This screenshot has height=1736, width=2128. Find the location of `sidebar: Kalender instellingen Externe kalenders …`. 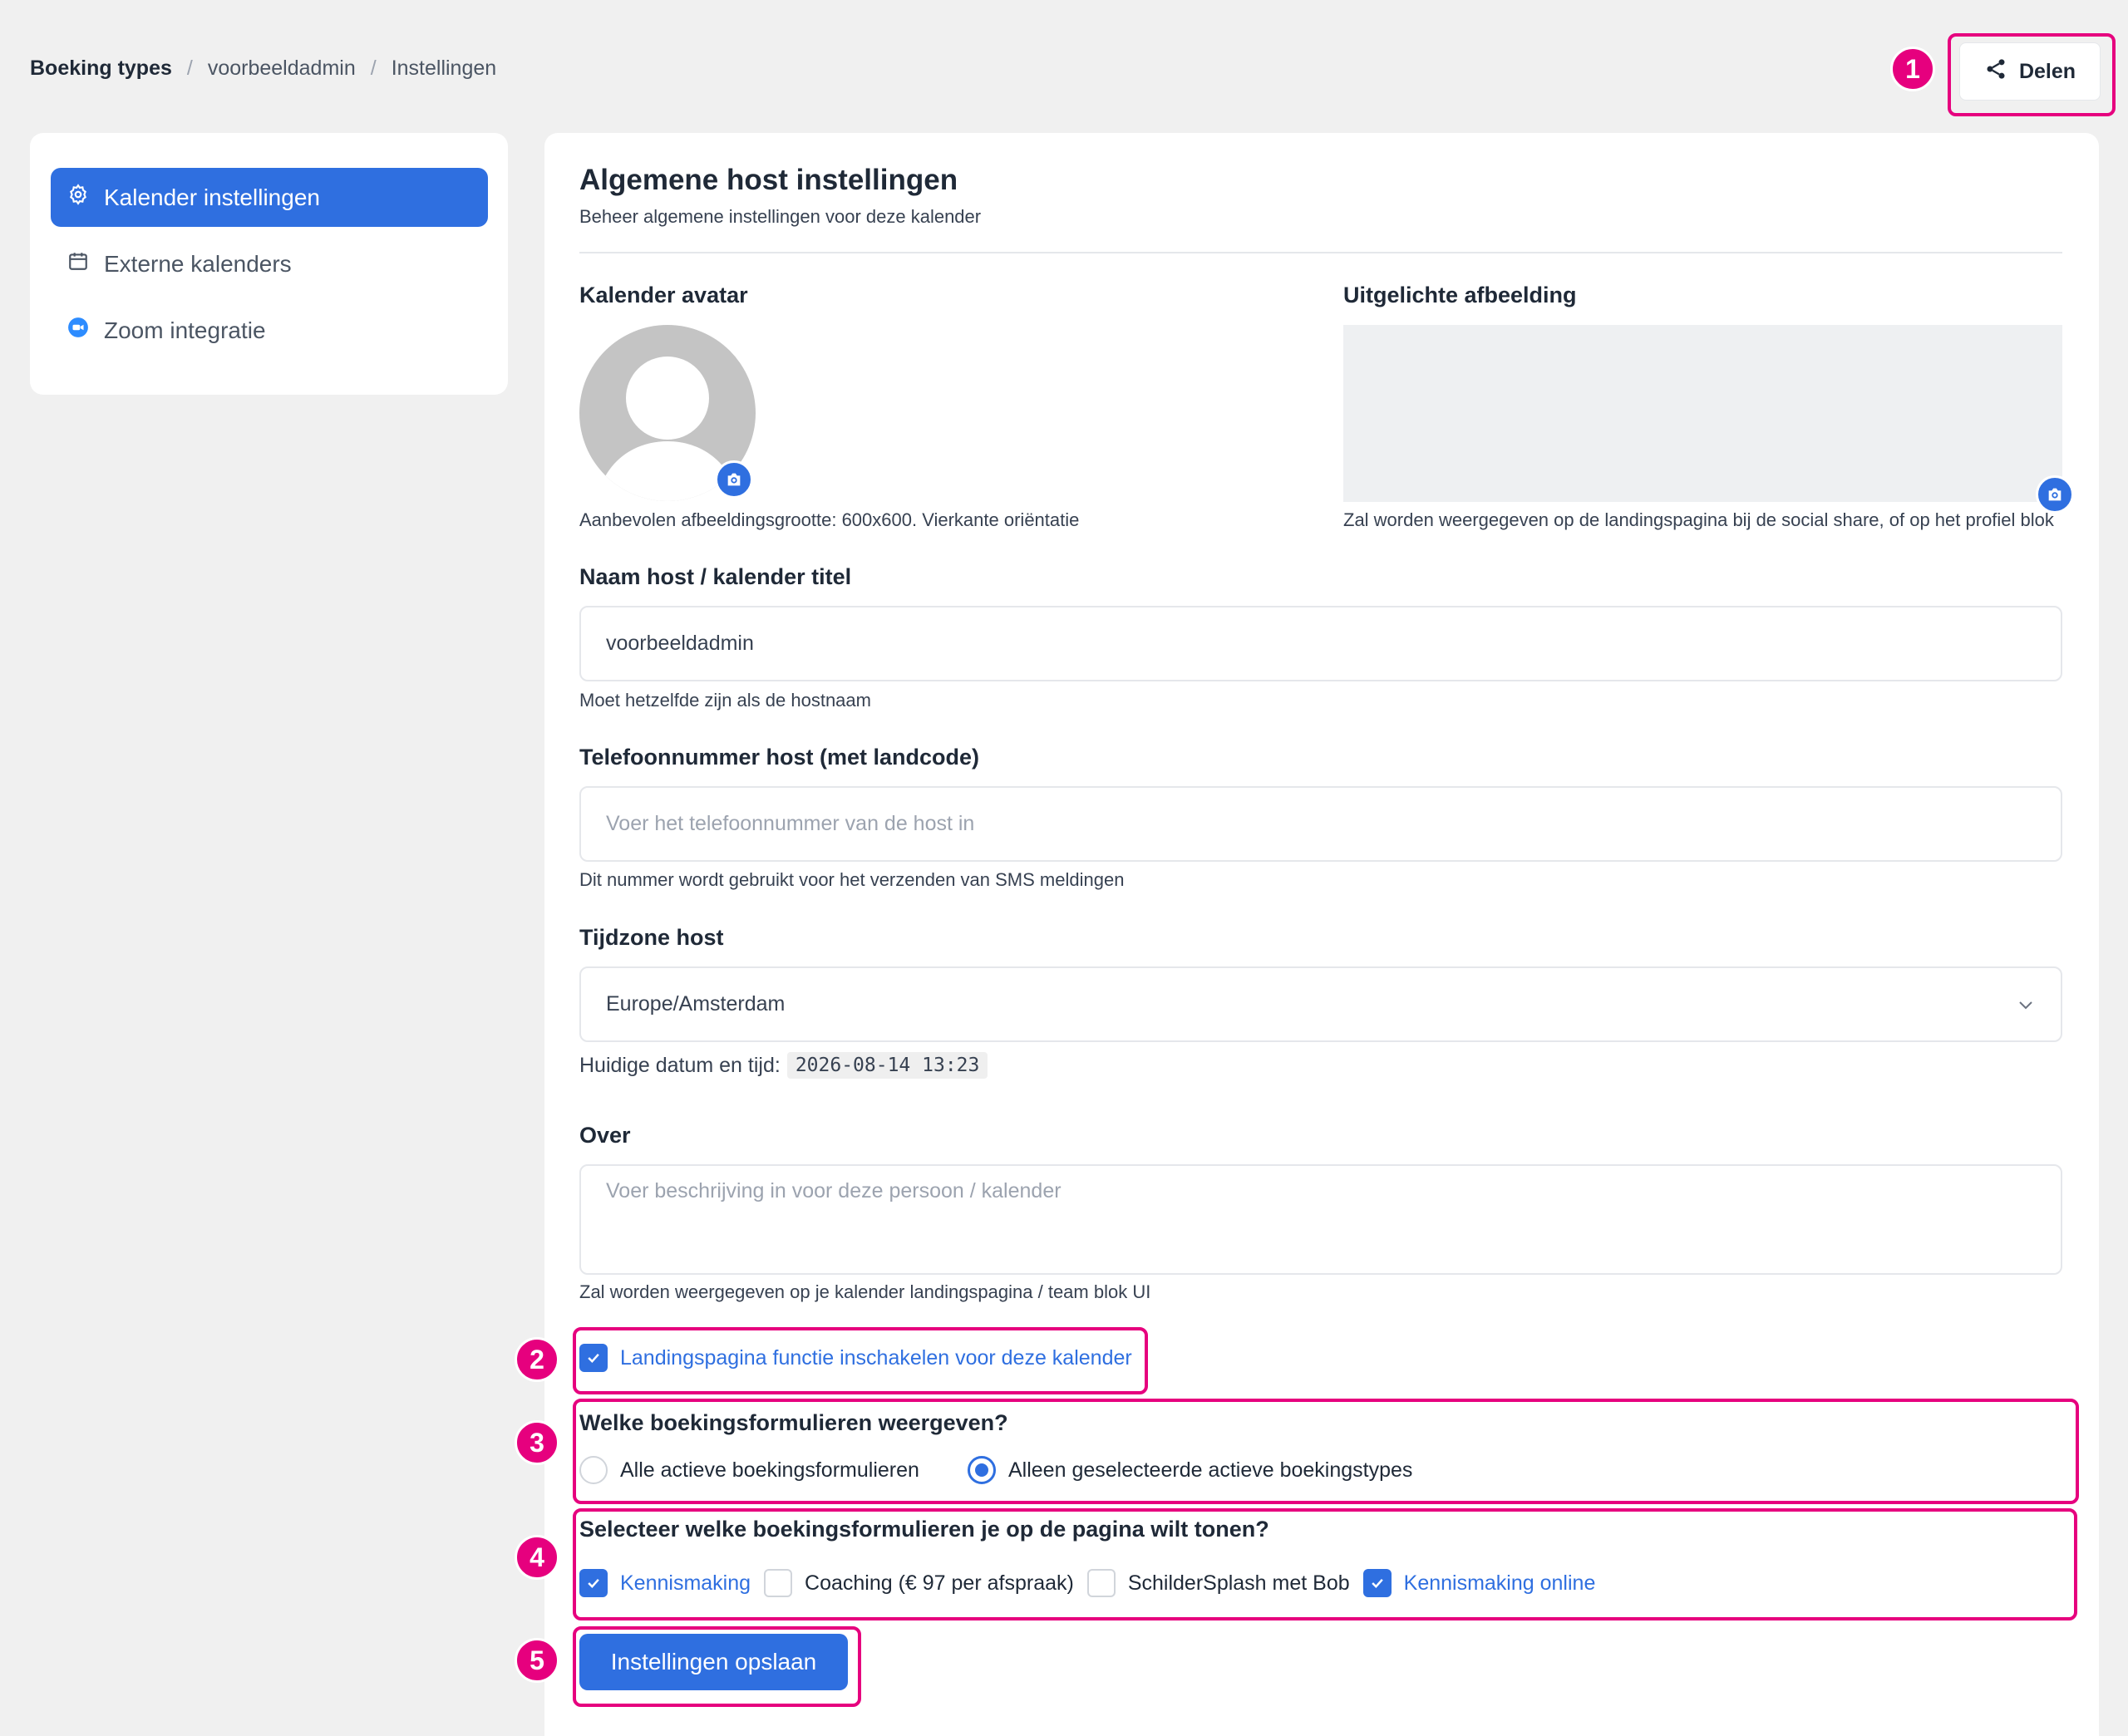

sidebar: Kalender instellingen Externe kalenders … is located at coordinates (269, 264).